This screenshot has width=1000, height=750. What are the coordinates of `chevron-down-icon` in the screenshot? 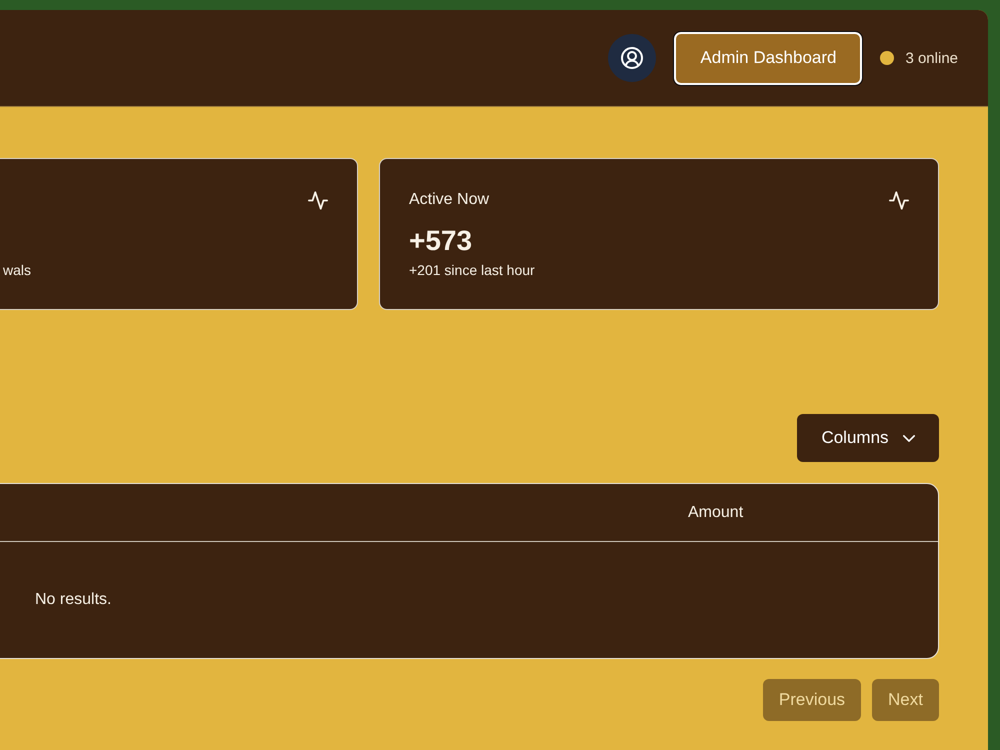 It's located at (908, 438).